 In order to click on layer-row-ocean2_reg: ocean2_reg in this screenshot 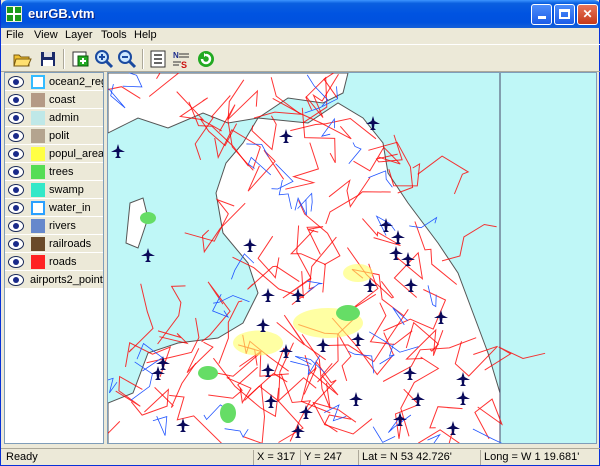, I will do `click(54, 82)`.